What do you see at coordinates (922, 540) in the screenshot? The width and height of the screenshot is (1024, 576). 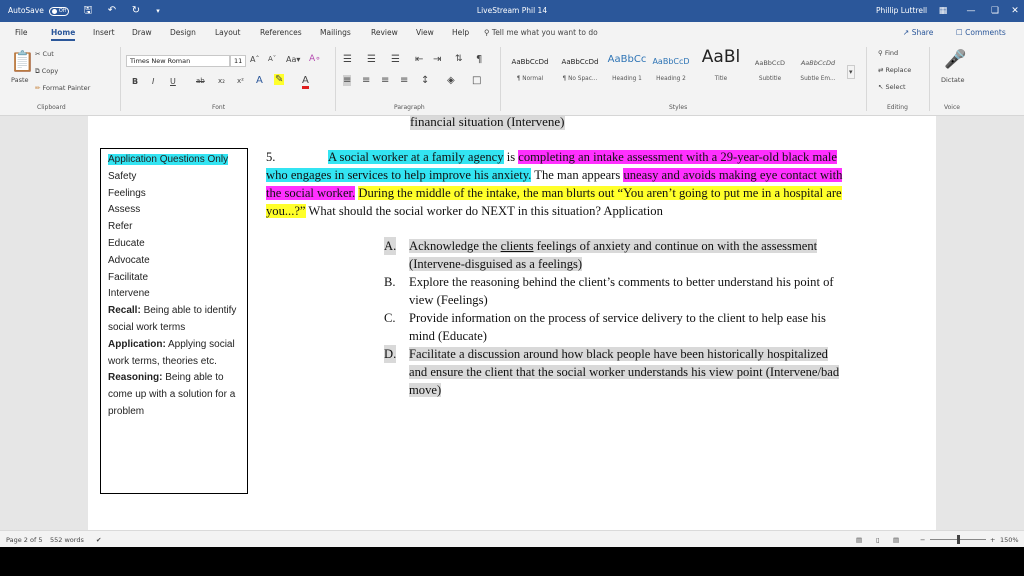 I see `zoom-out-icon: −` at bounding box center [922, 540].